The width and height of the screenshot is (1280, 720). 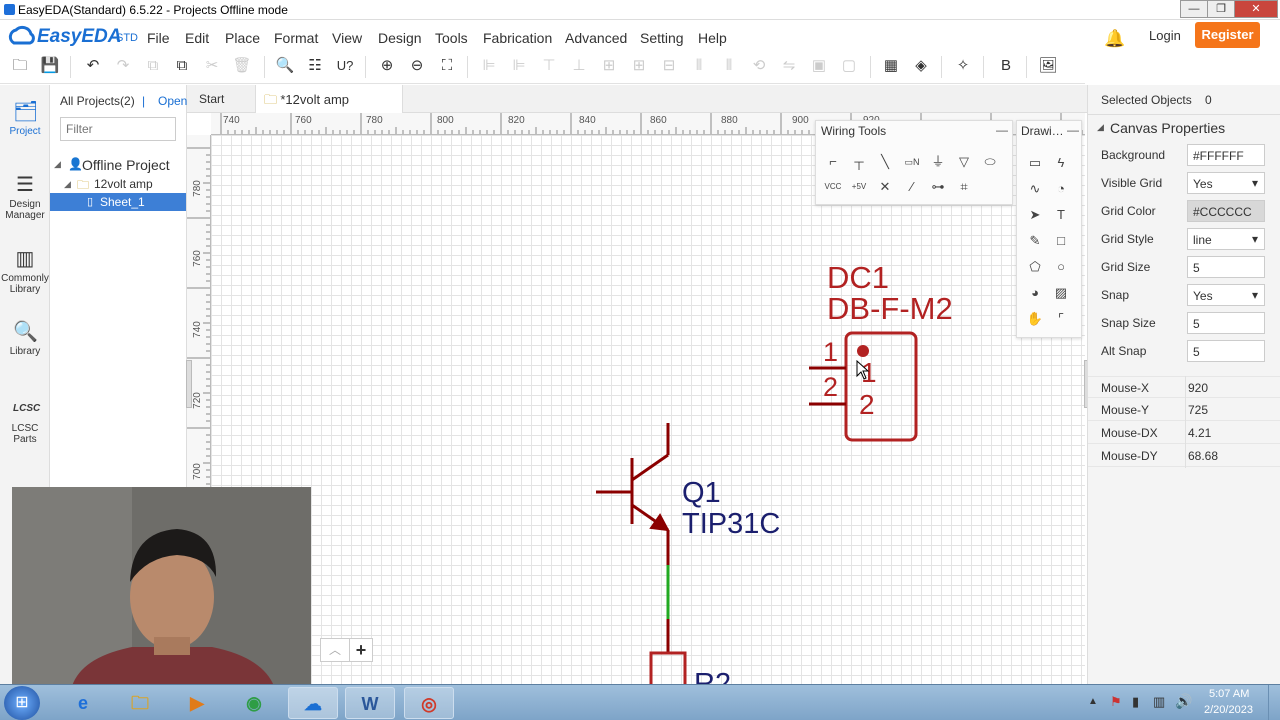 What do you see at coordinates (345, 66) in the screenshot?
I see `unknown-symbol-icon: U?` at bounding box center [345, 66].